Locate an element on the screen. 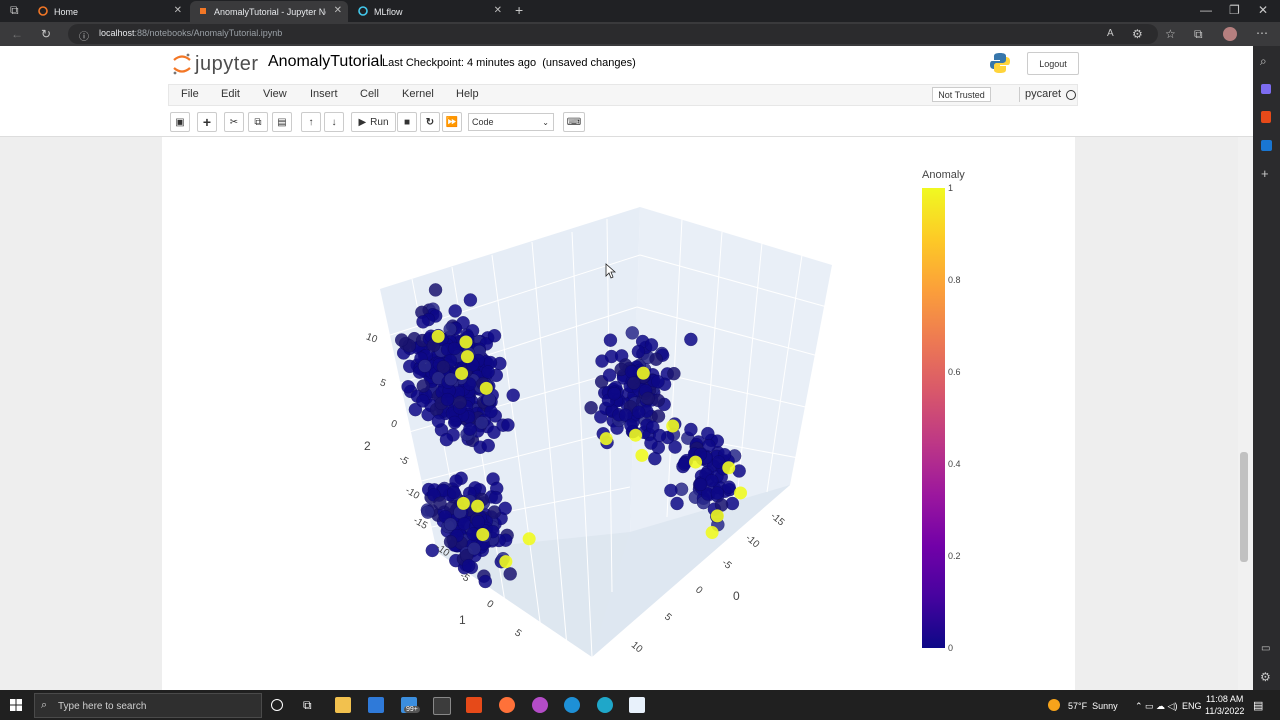 The height and width of the screenshot is (720, 1280). menu-cell: Cell is located at coordinates (369, 94).